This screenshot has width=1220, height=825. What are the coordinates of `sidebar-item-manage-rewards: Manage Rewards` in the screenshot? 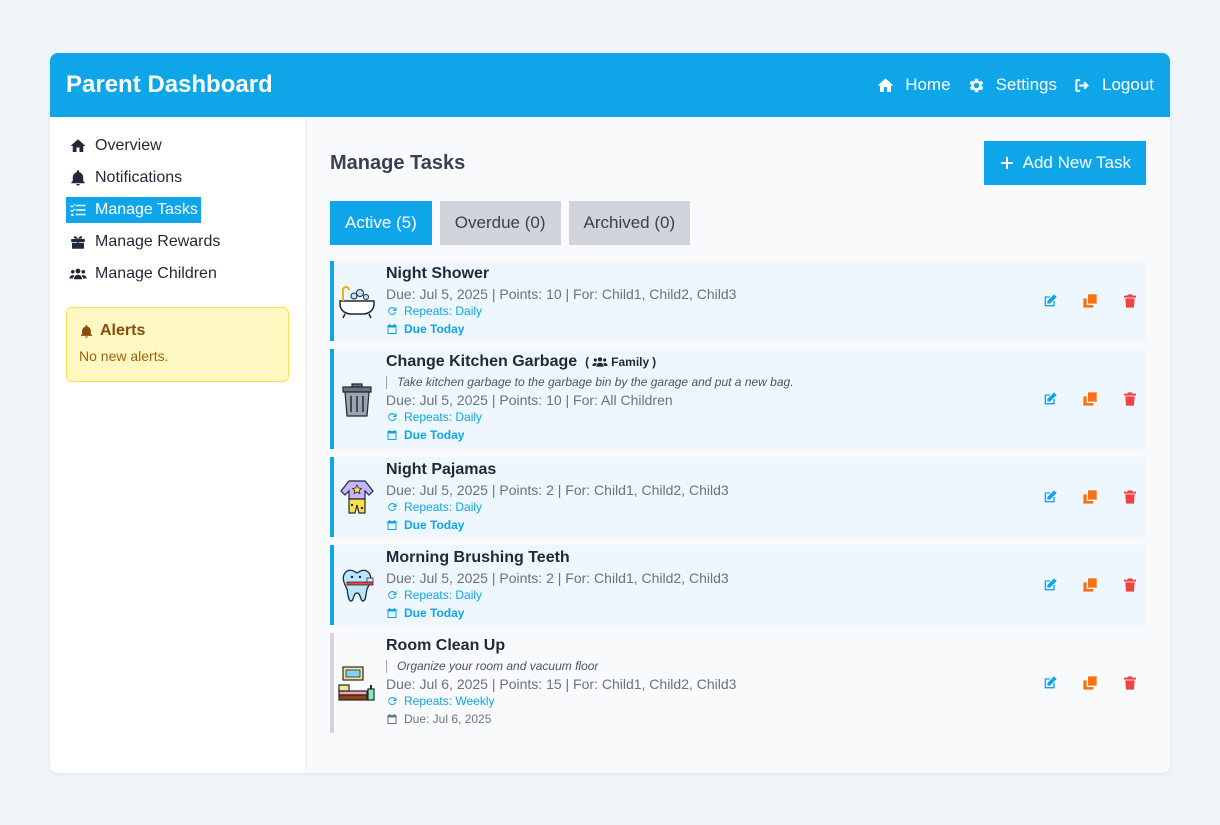 It's located at (144, 242).